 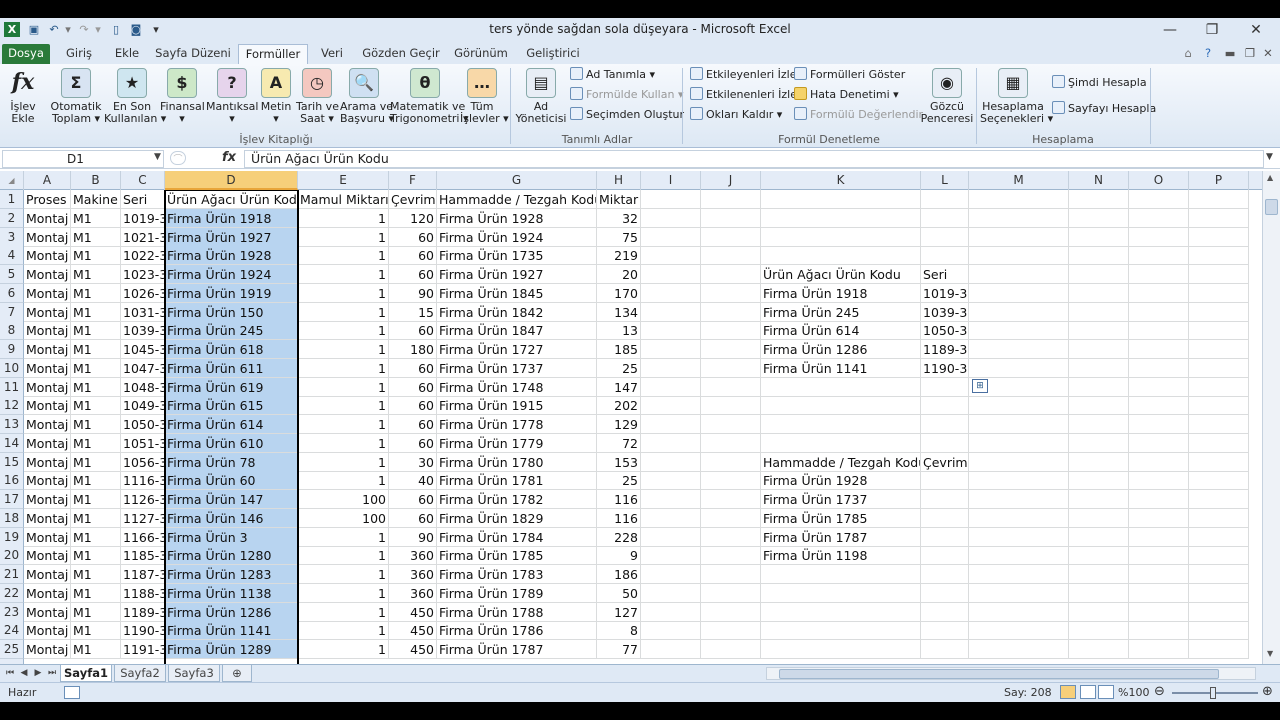 I want to click on name-box-dropdown-icon: ▼, so click(x=157, y=157).